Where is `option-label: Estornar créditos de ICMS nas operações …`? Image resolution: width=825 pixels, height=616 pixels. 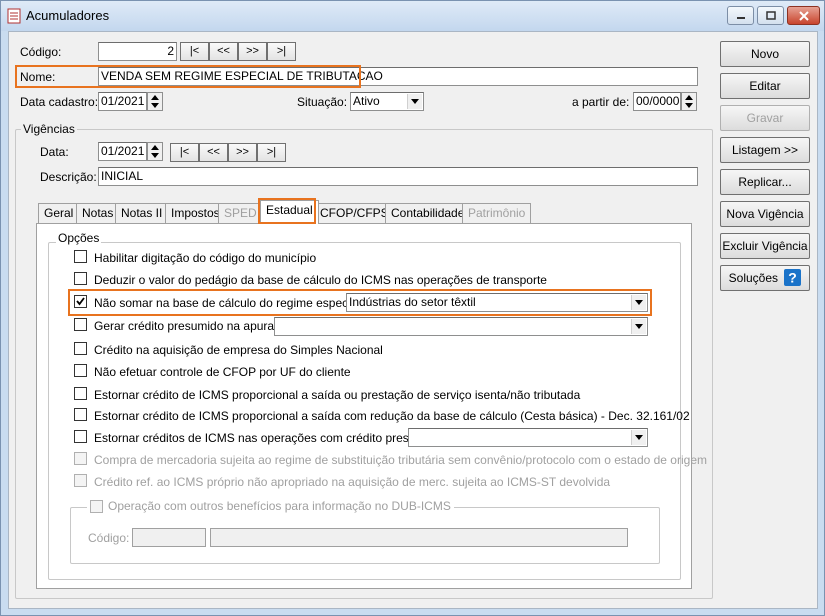
option-label: Estornar créditos de ICMS nas operações … is located at coordinates (268, 438).